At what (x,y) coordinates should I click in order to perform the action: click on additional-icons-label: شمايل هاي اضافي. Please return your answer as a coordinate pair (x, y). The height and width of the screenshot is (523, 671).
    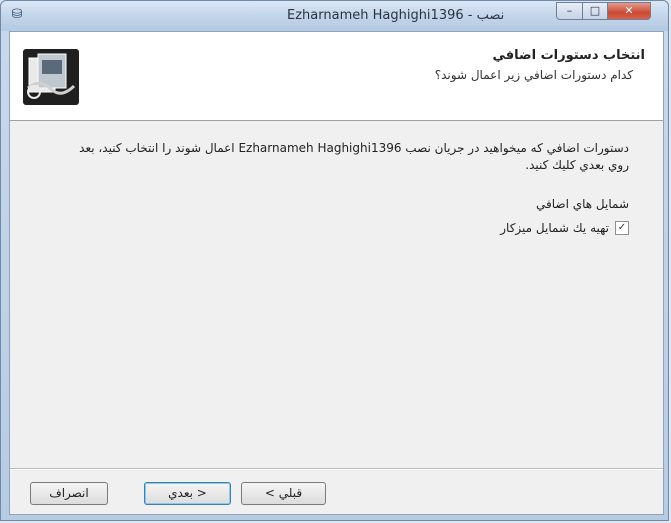
    Looking at the image, I should click on (582, 204).